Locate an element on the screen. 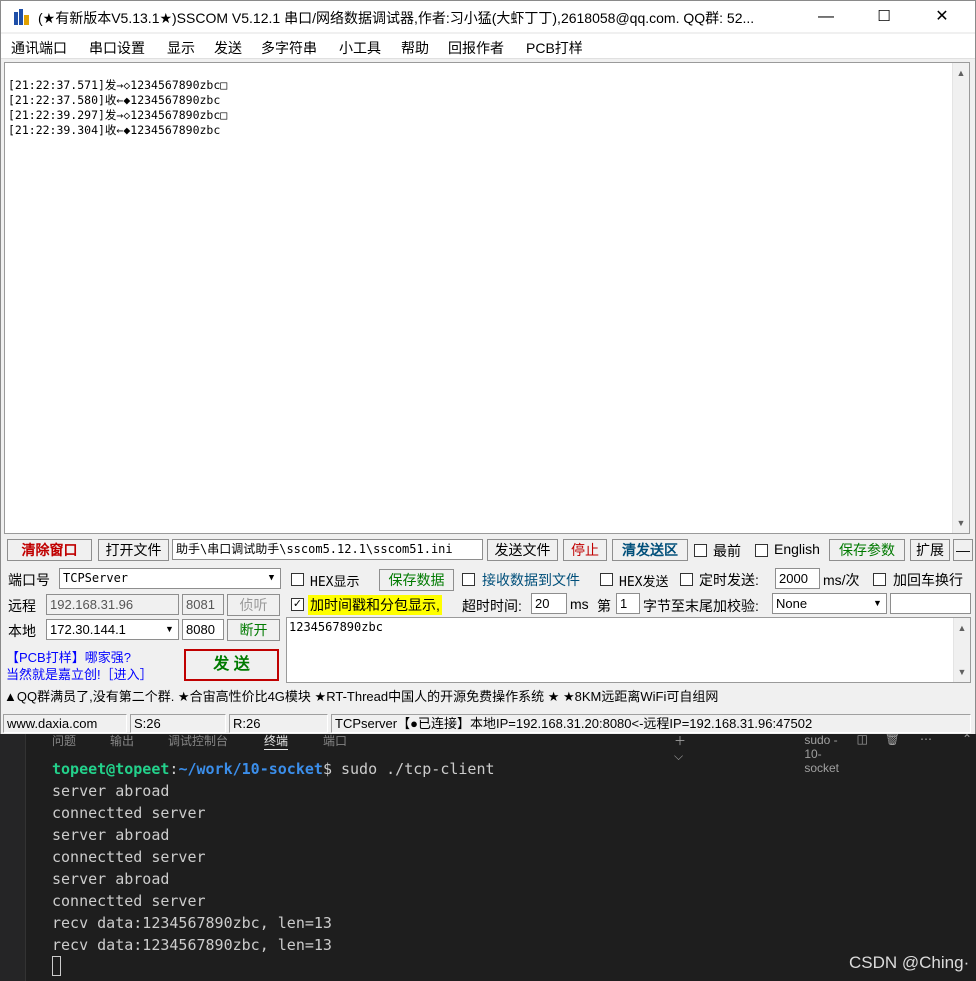 The width and height of the screenshot is (976, 981). timed-send-checkbox is located at coordinates (686, 579).